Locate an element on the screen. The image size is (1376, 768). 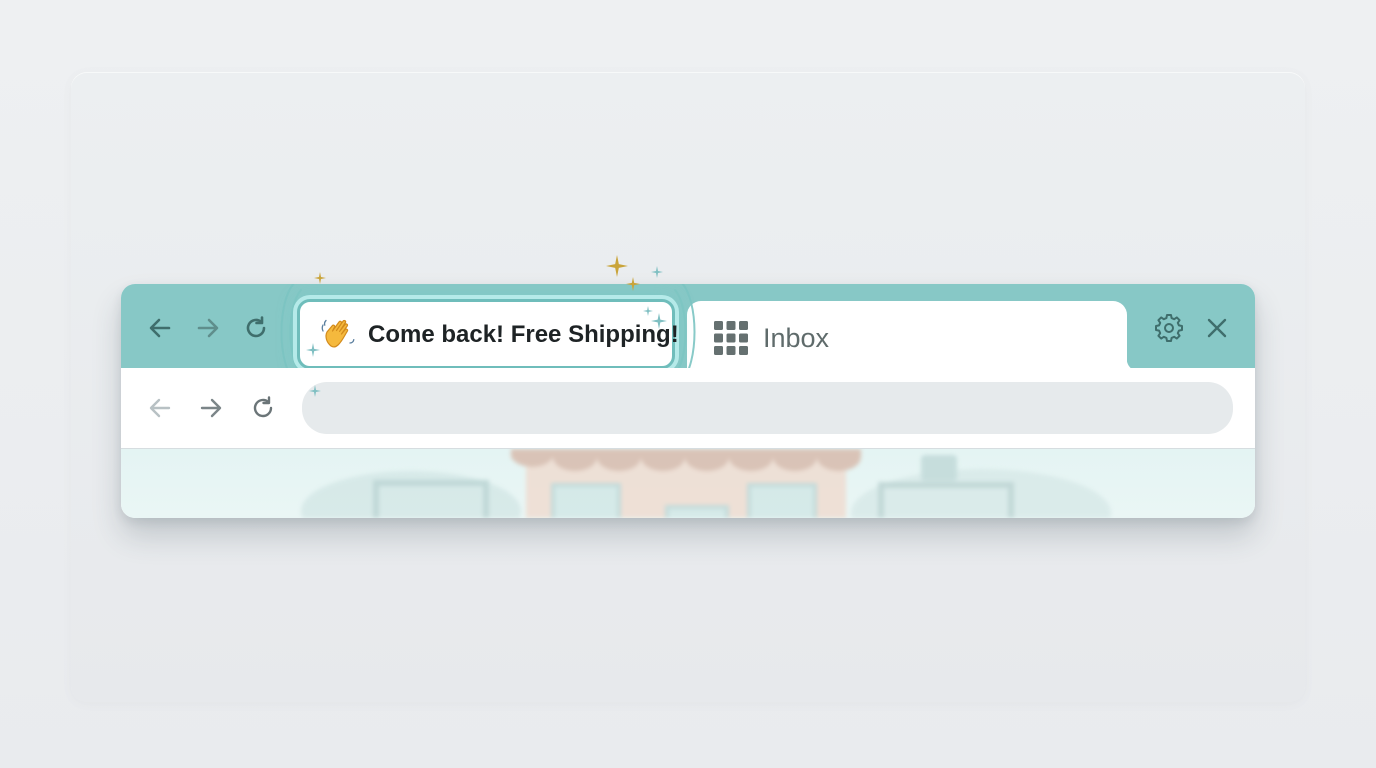
tab-strip: Inbox Come back! Free Shipping! is located at coordinates (688, 336).